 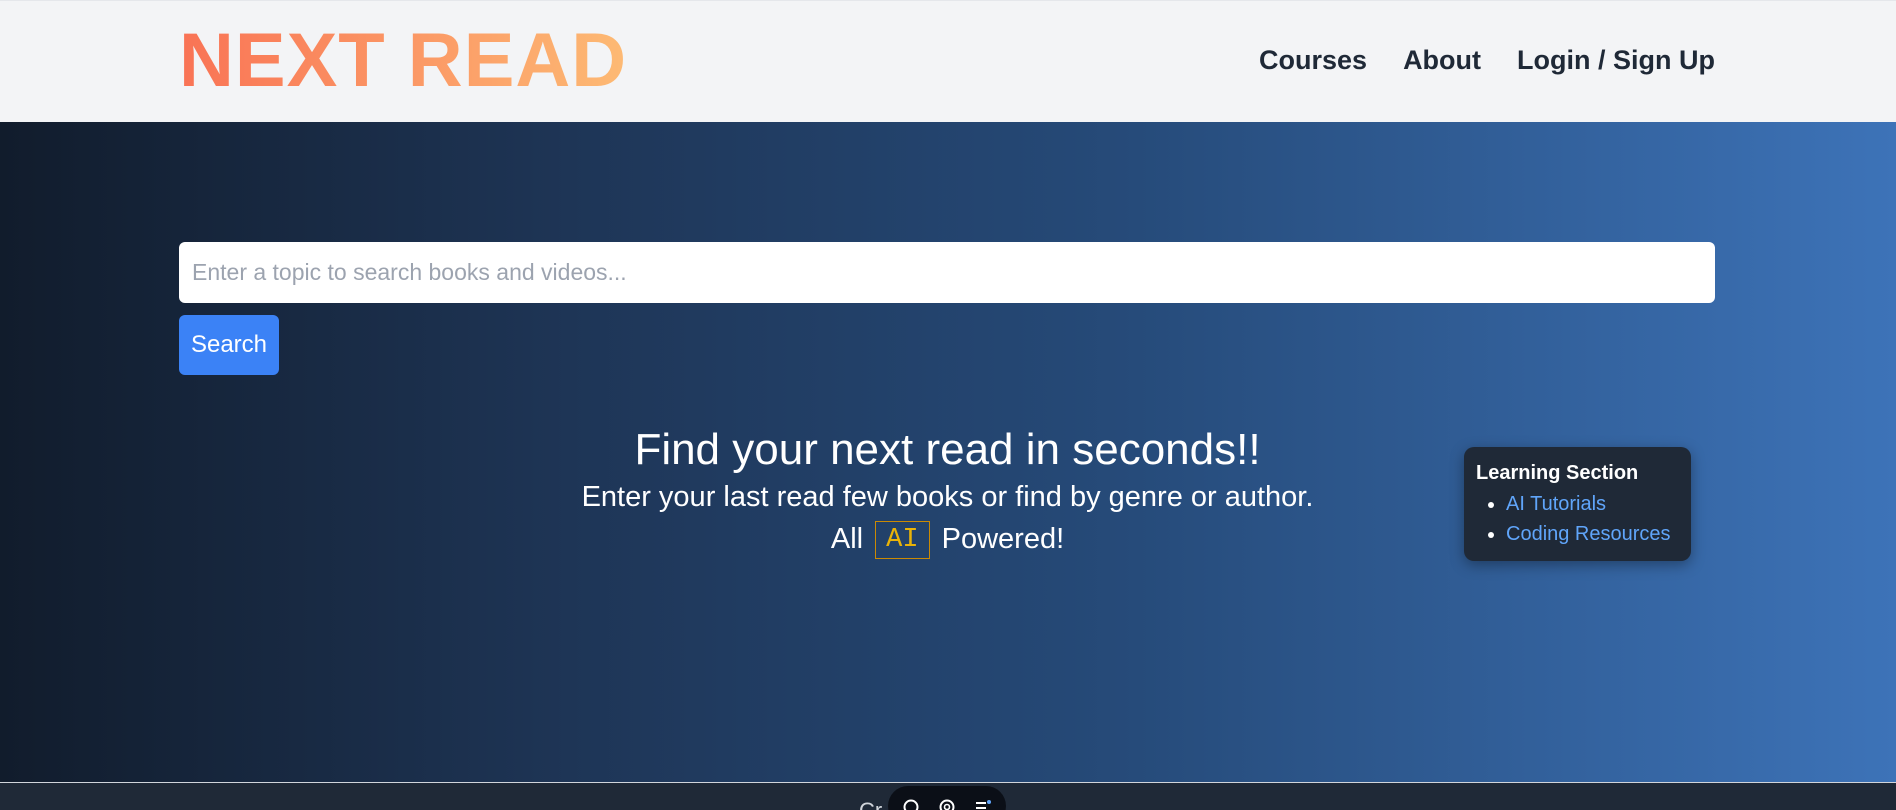 What do you see at coordinates (1487, 60) in the screenshot?
I see `nav-links: Courses About Login / Sign Up` at bounding box center [1487, 60].